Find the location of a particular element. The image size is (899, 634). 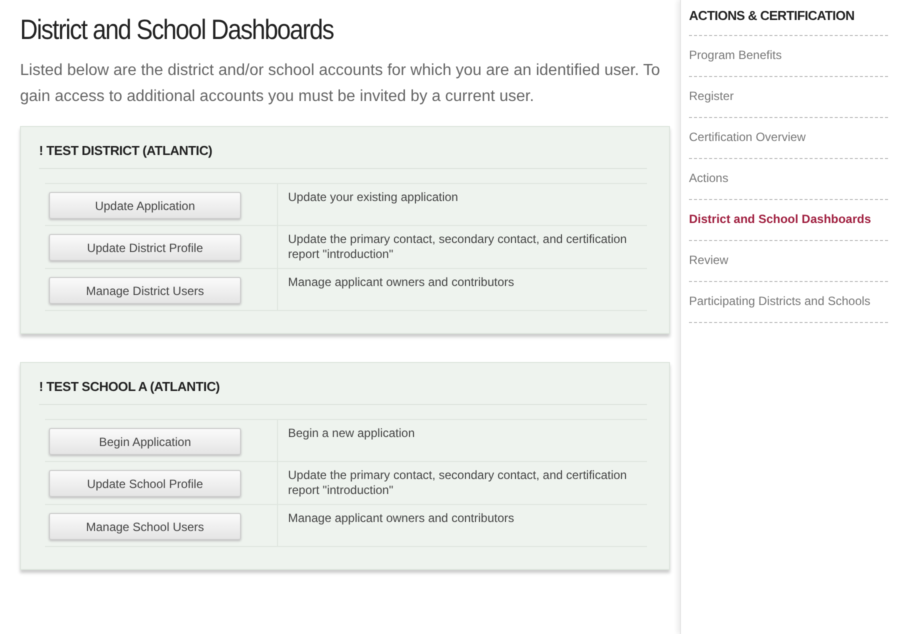

sidebar-link: Certification Overview is located at coordinates (788, 138).